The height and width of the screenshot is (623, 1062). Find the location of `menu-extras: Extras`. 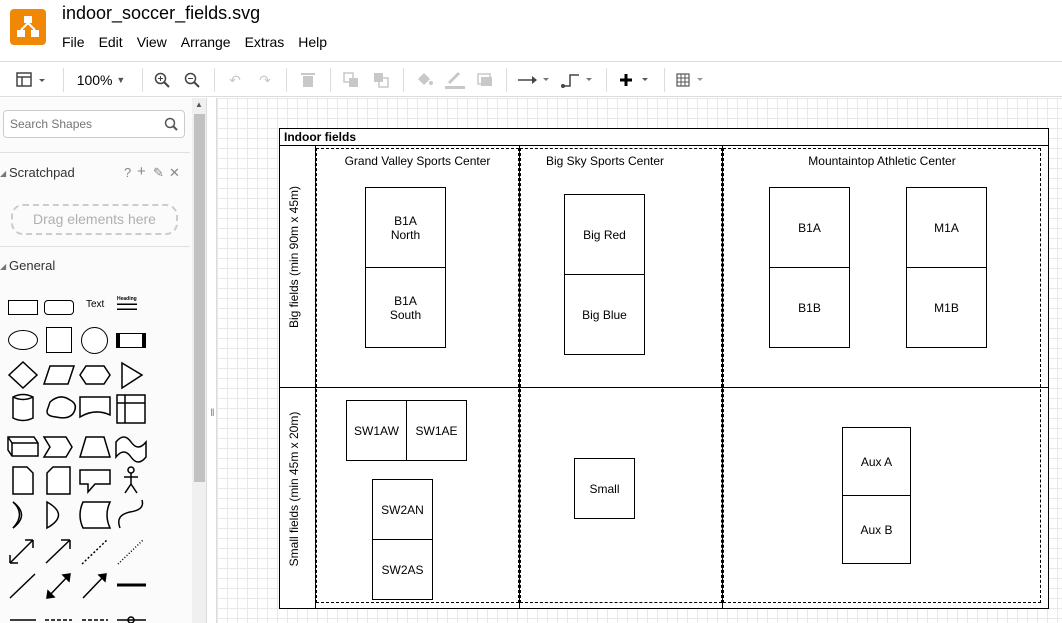

menu-extras: Extras is located at coordinates (265, 42).